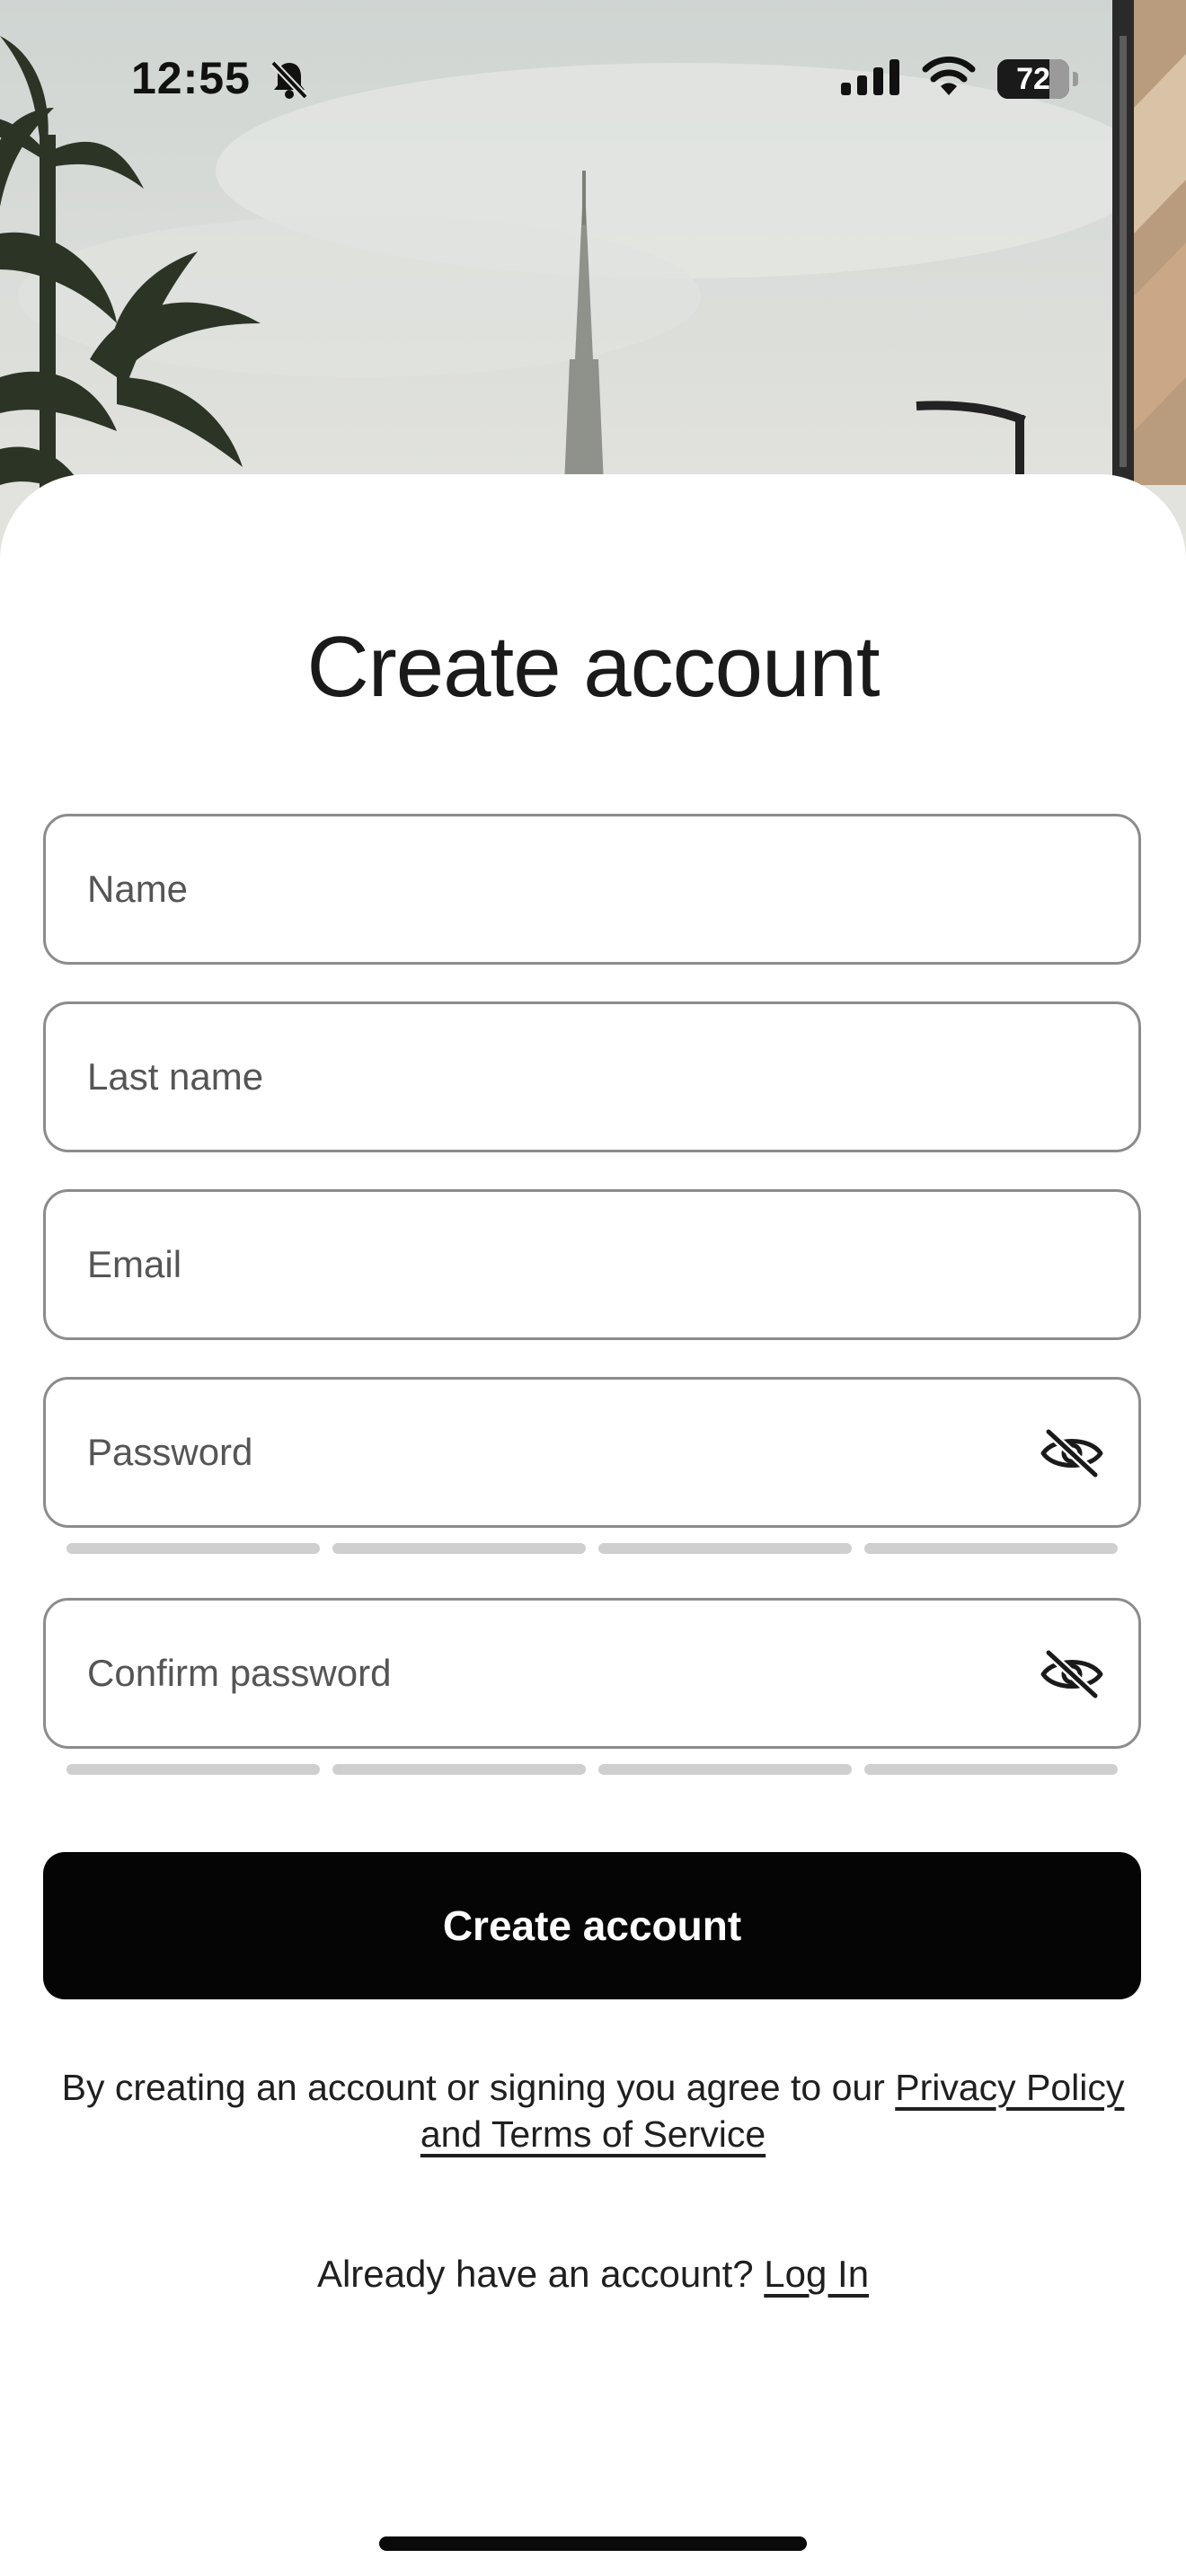 Image resolution: width=1186 pixels, height=2576 pixels. I want to click on last-name-field, so click(592, 1076).